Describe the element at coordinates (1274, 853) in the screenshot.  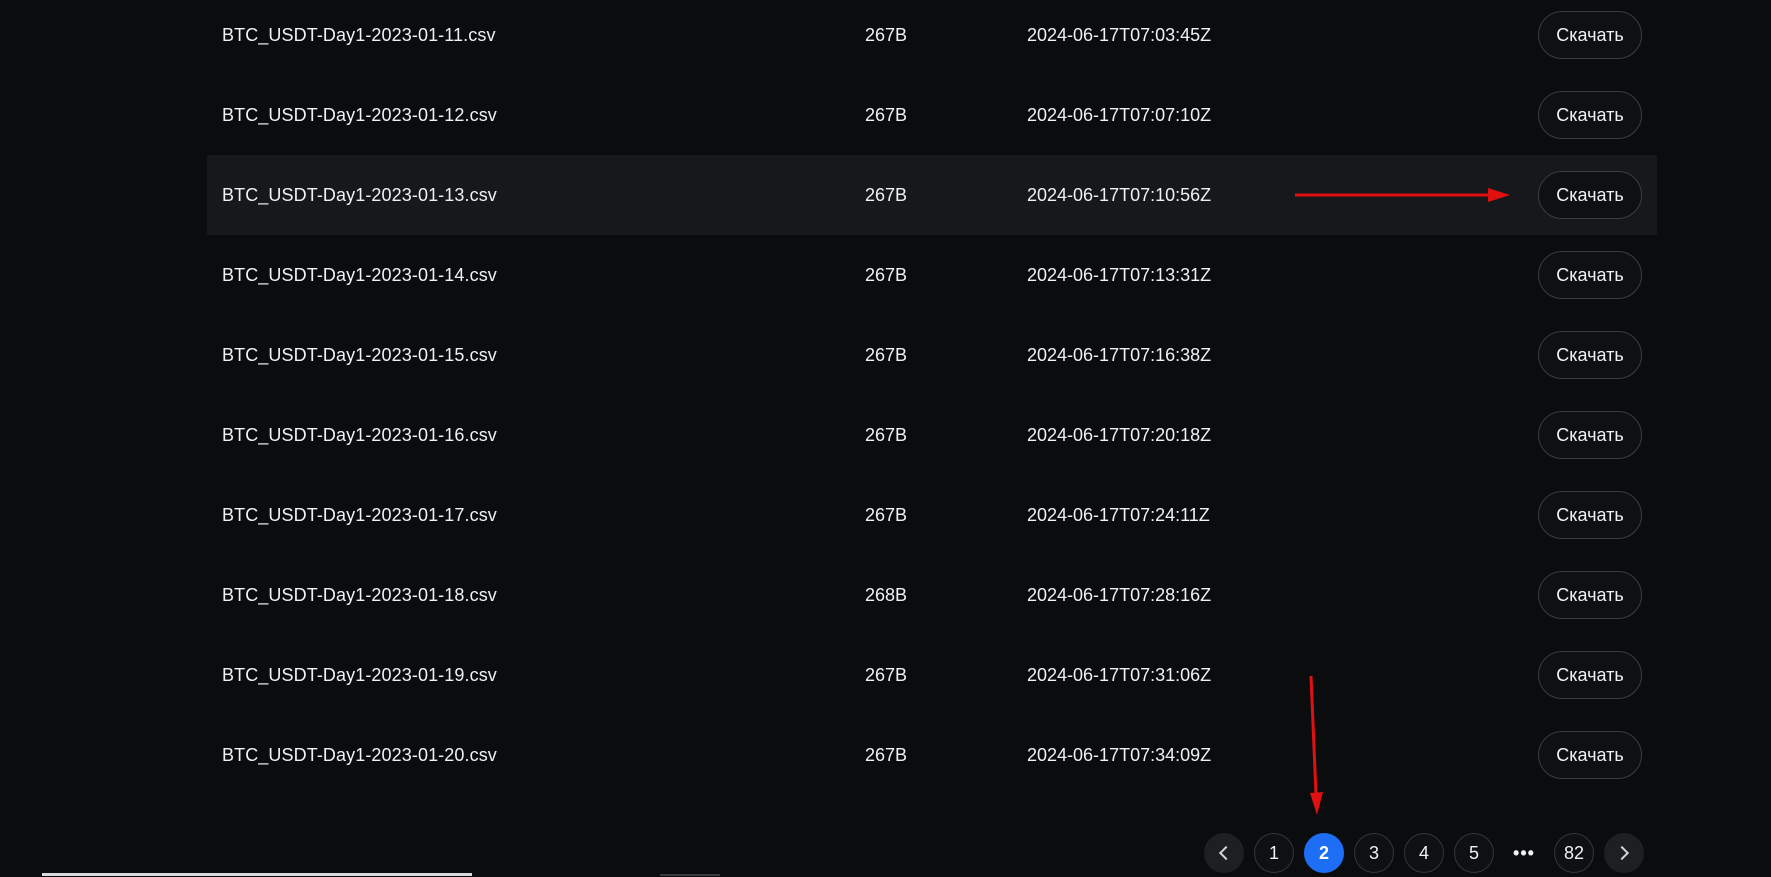
I see `page-button-1: 1` at that location.